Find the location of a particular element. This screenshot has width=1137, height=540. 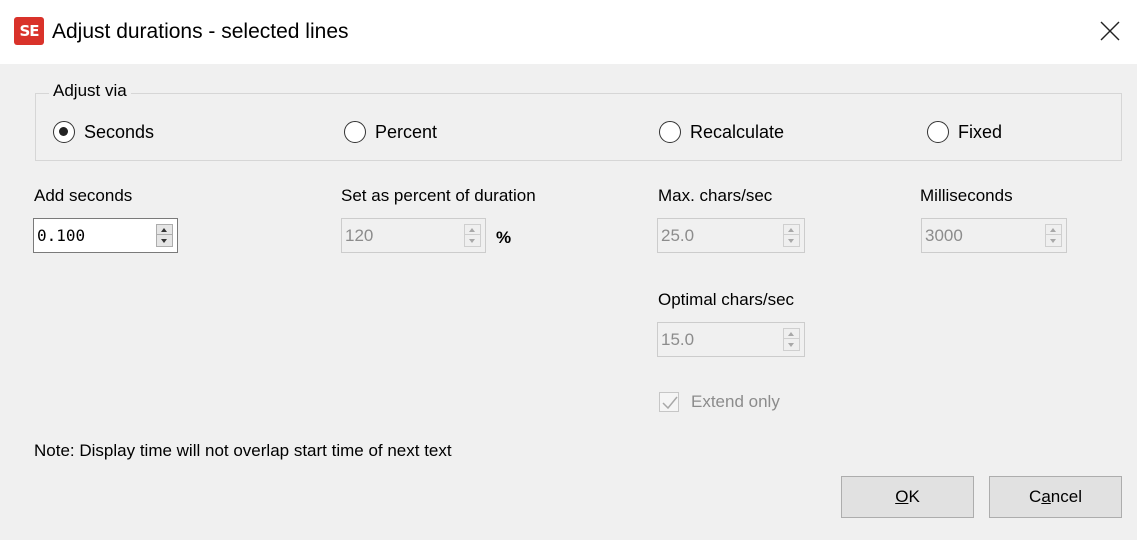

extend-only-label: Extend only is located at coordinates (735, 401).